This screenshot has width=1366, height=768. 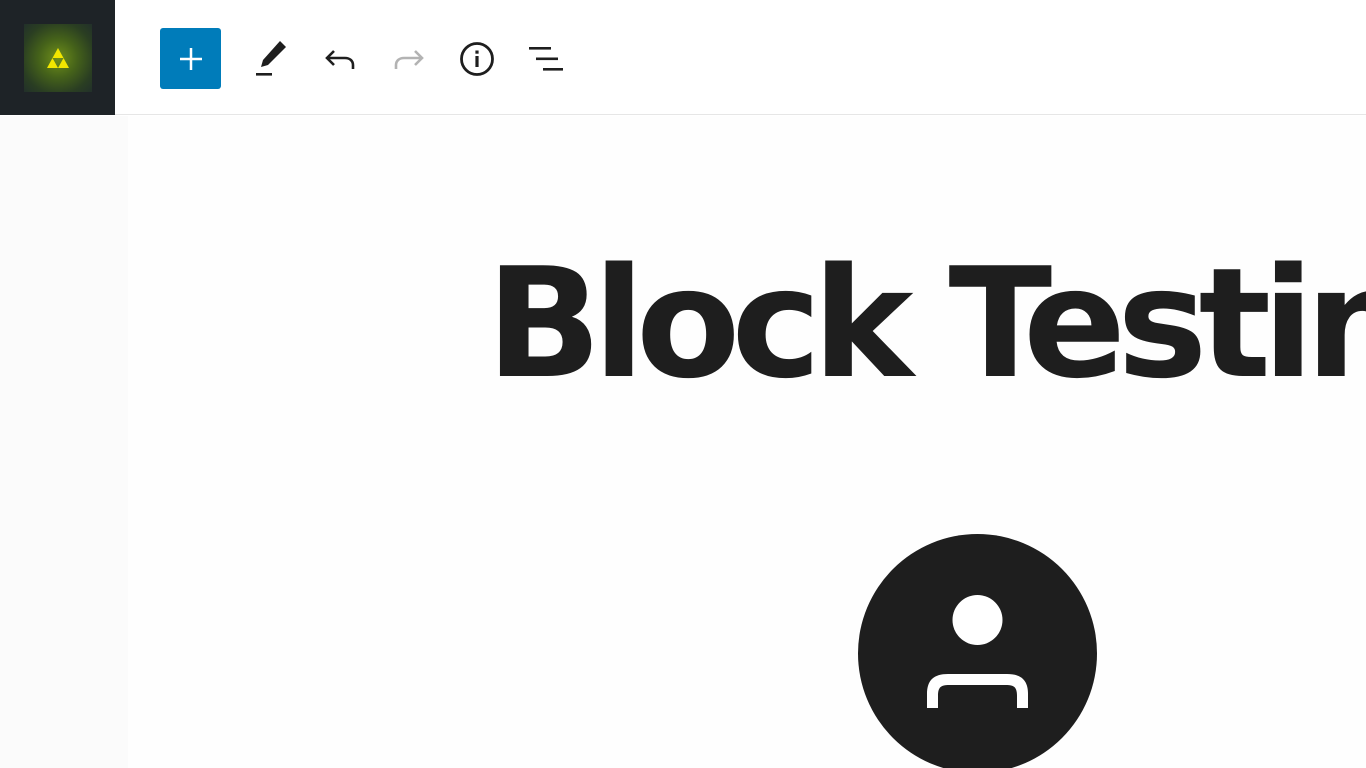 I want to click on block-inserter-button, so click(x=190, y=58).